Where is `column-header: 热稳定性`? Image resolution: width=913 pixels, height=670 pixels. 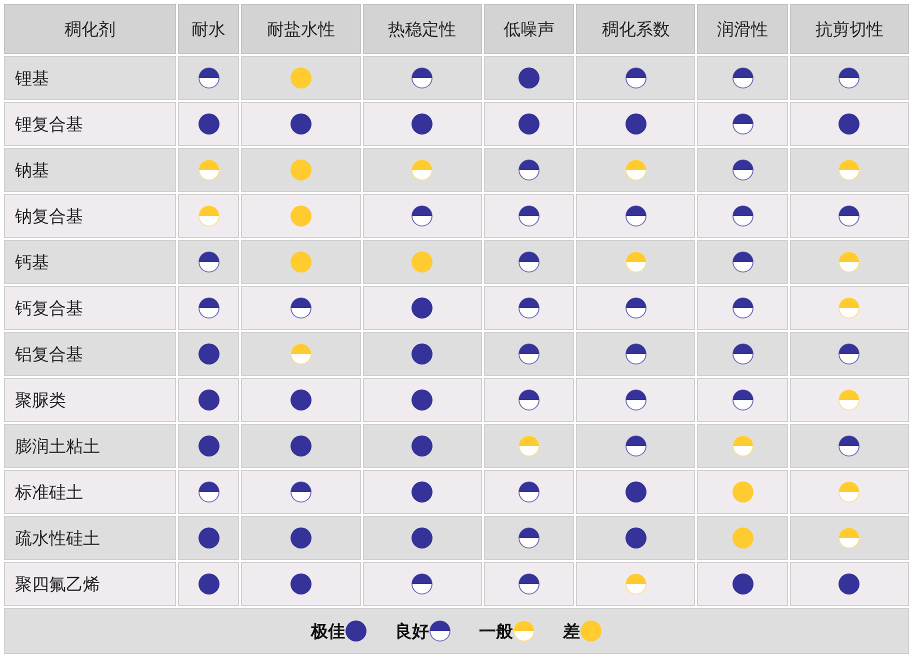 column-header: 热稳定性 is located at coordinates (422, 29).